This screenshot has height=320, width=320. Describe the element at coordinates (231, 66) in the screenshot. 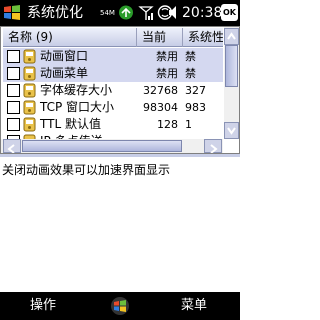

I see `scroll-thumb` at that location.